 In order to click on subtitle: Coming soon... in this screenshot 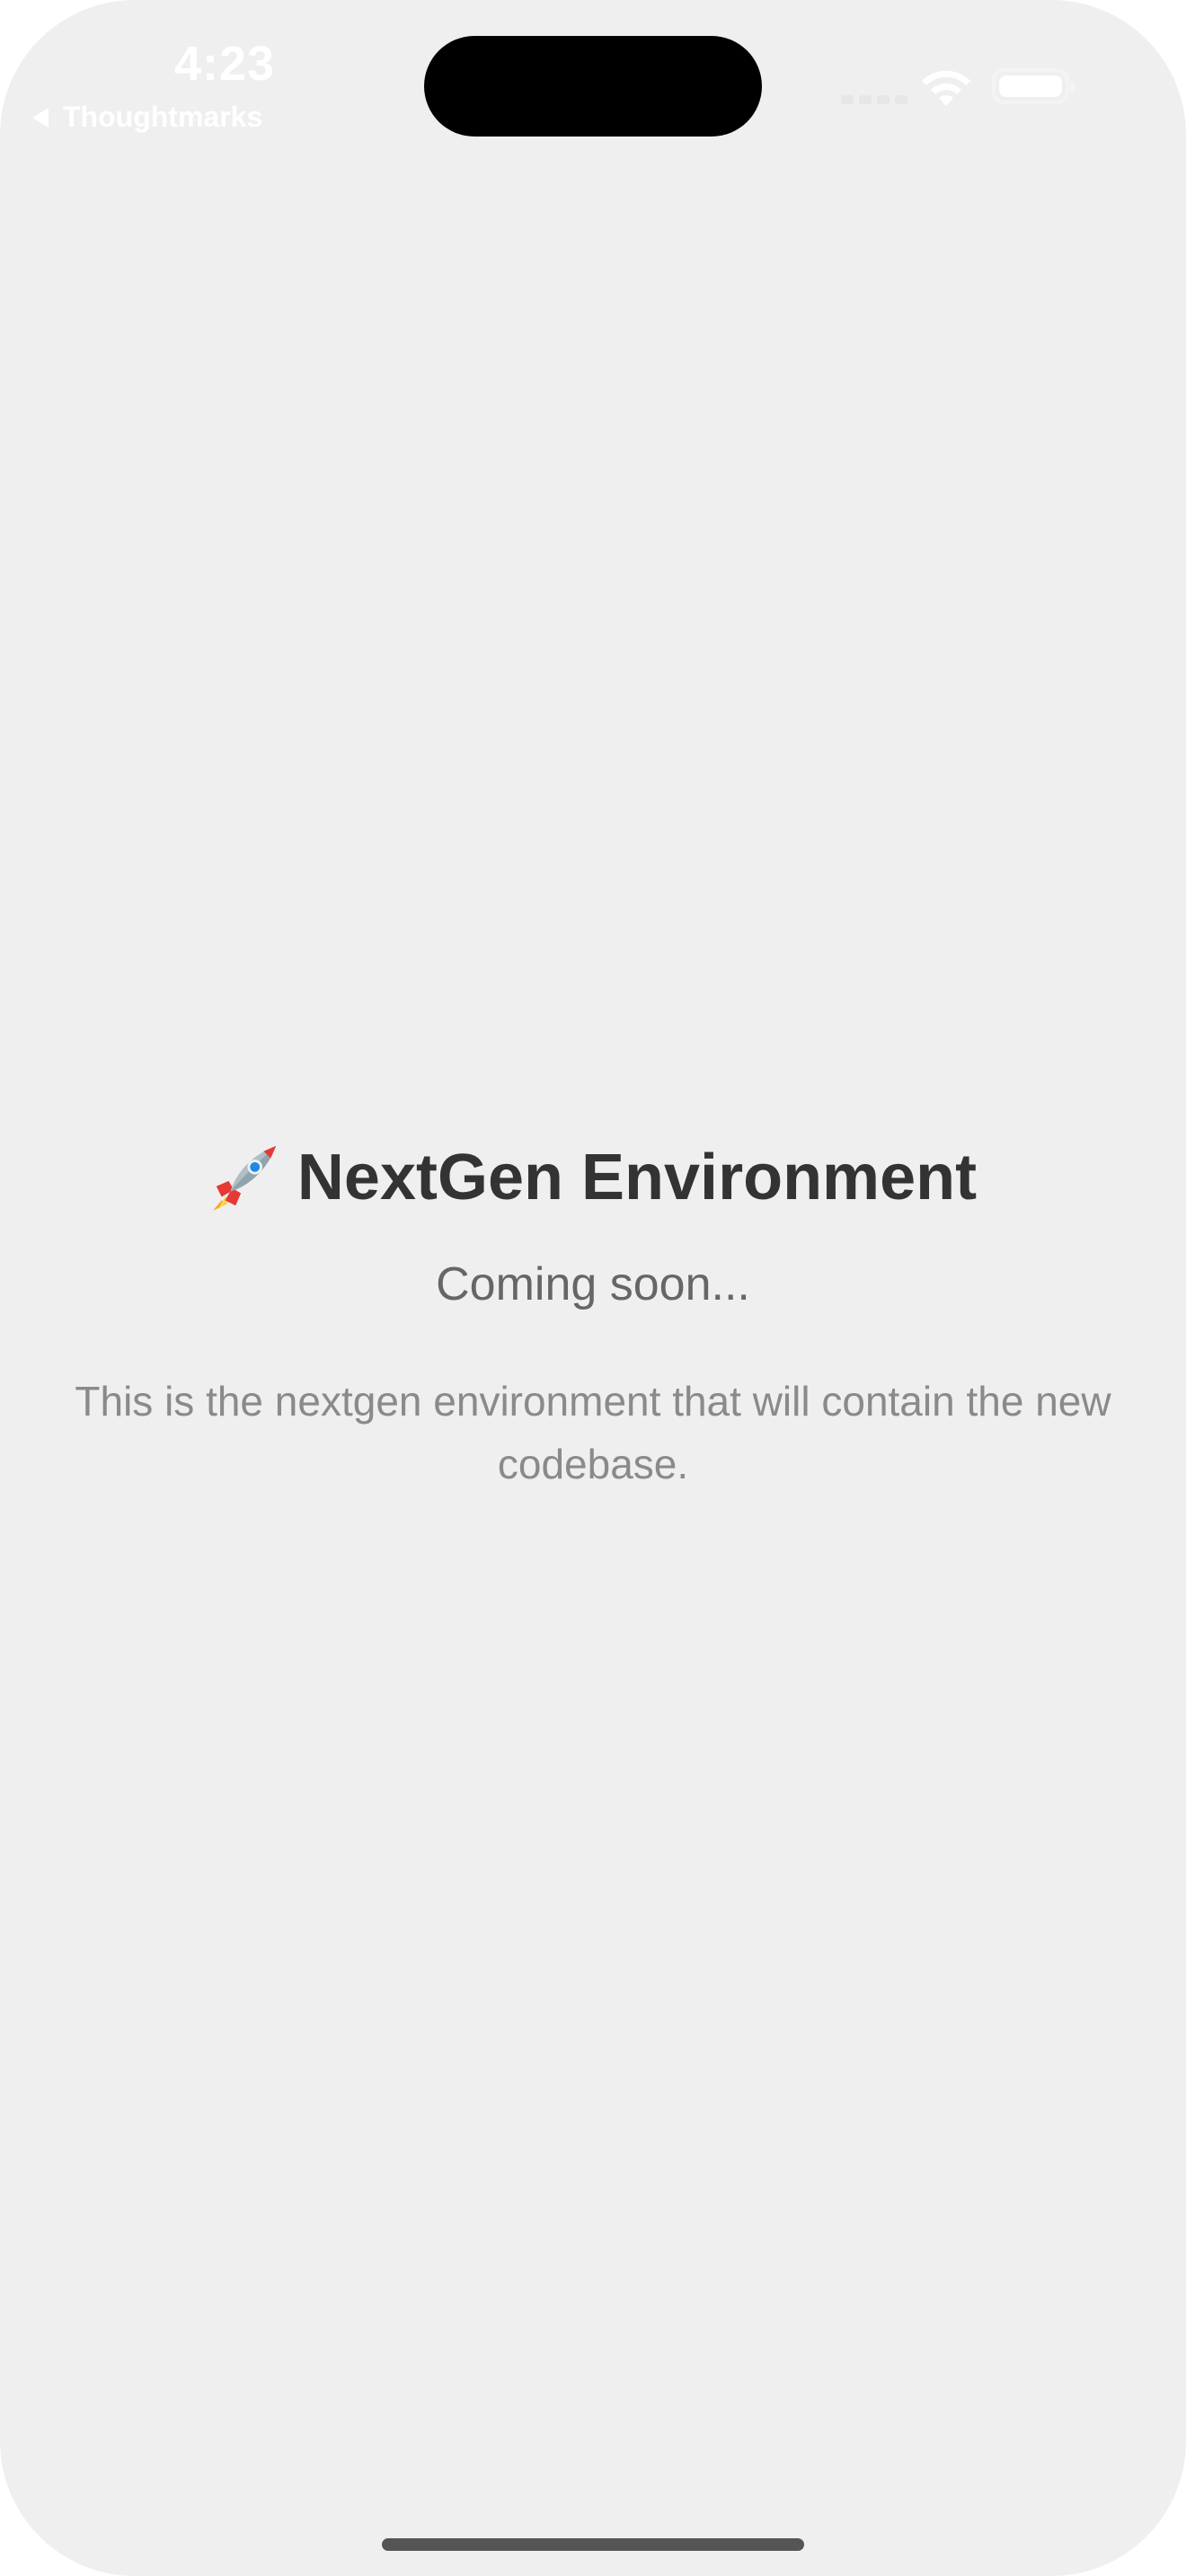, I will do `click(593, 1284)`.